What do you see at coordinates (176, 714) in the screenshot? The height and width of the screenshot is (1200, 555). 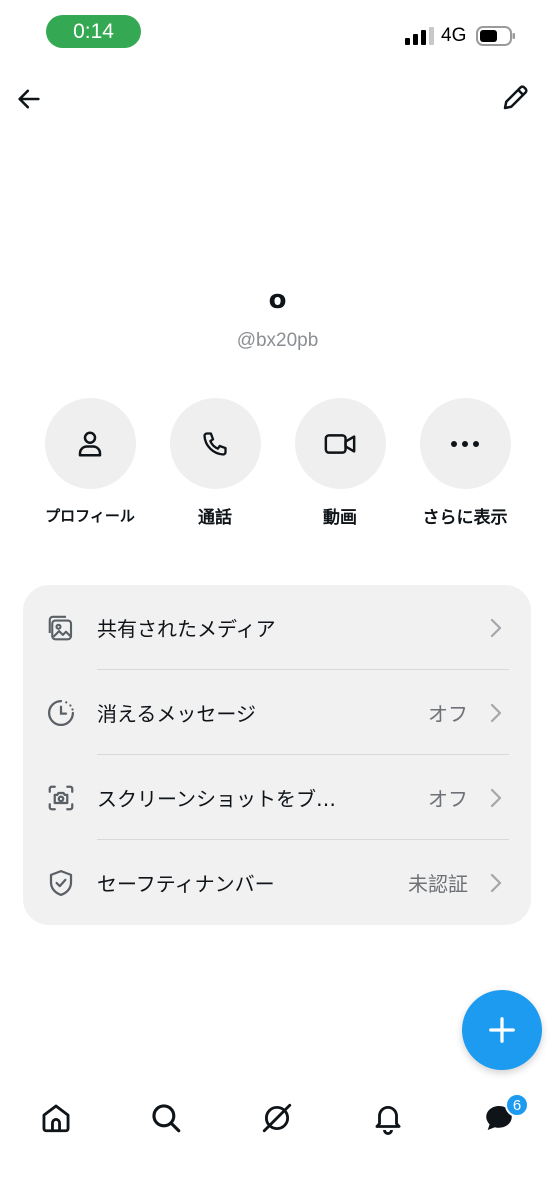 I see `settings-row-label: 消えるメッセージ` at bounding box center [176, 714].